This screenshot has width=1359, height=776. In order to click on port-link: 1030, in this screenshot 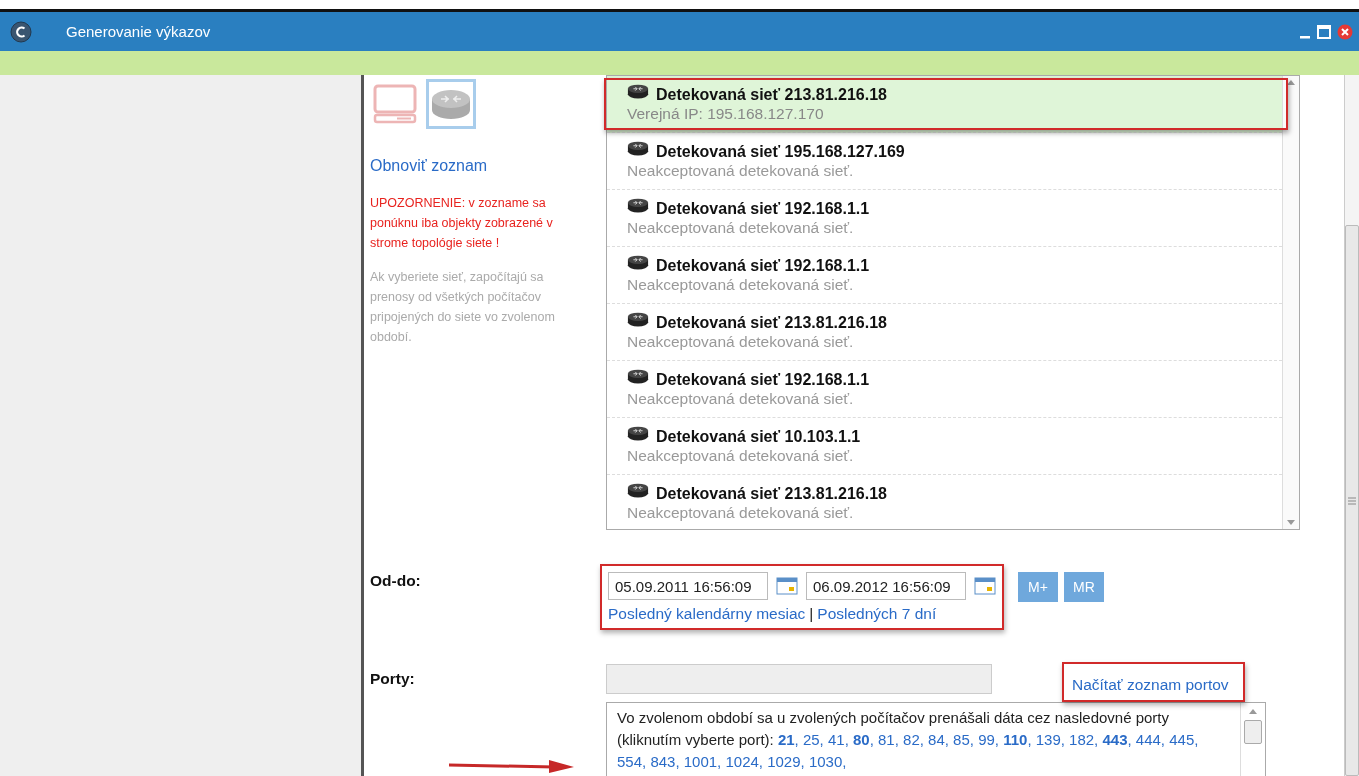, I will do `click(827, 761)`.